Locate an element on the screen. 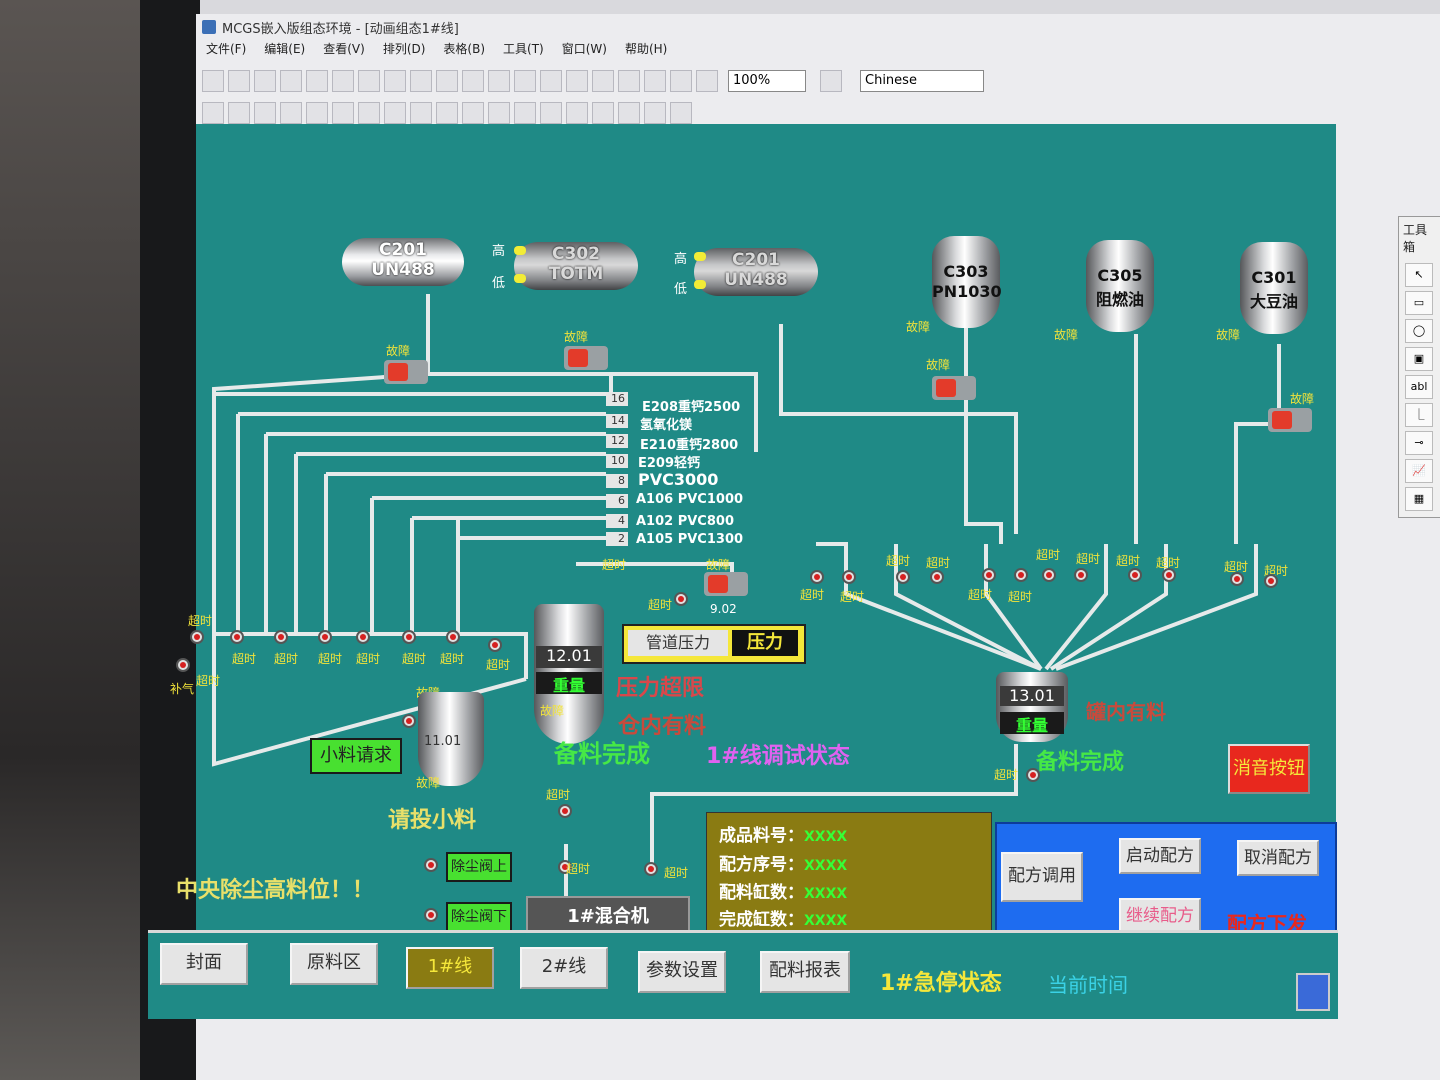 The height and width of the screenshot is (1080, 1440). dust-valve-up: 除尘阀上 is located at coordinates (479, 867).